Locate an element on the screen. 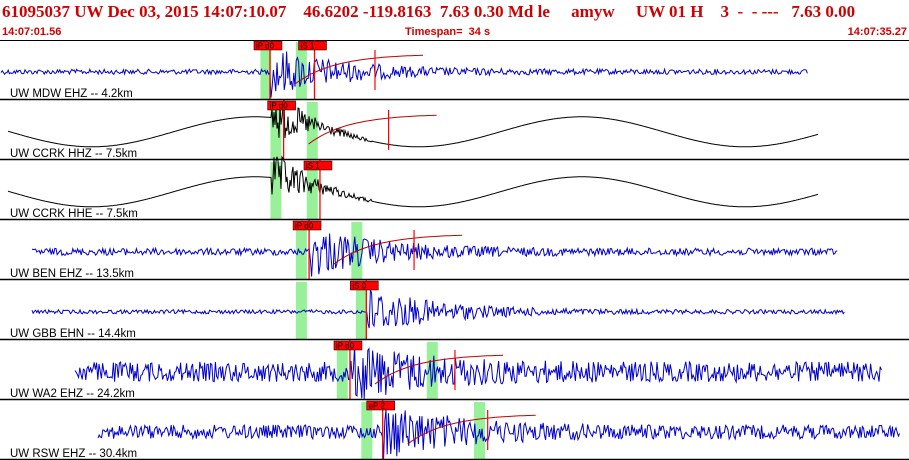 This screenshot has width=909, height=460. station-channel-label: UW GBB EHN -- 14.4km is located at coordinates (73, 334).